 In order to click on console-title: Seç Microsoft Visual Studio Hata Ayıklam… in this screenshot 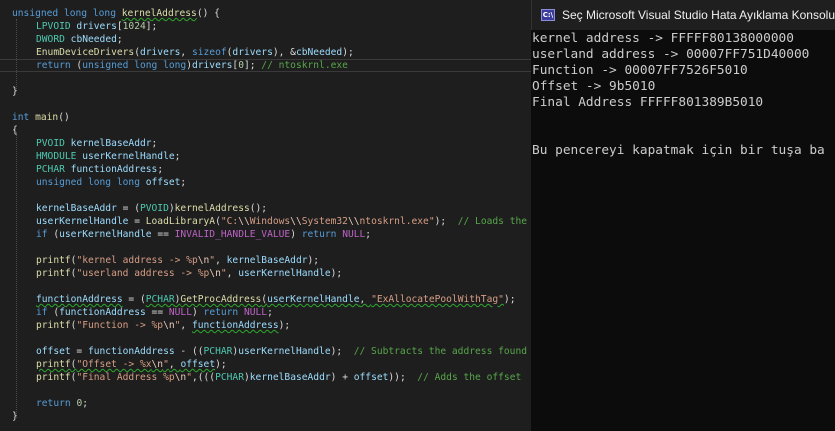, I will do `click(698, 15)`.